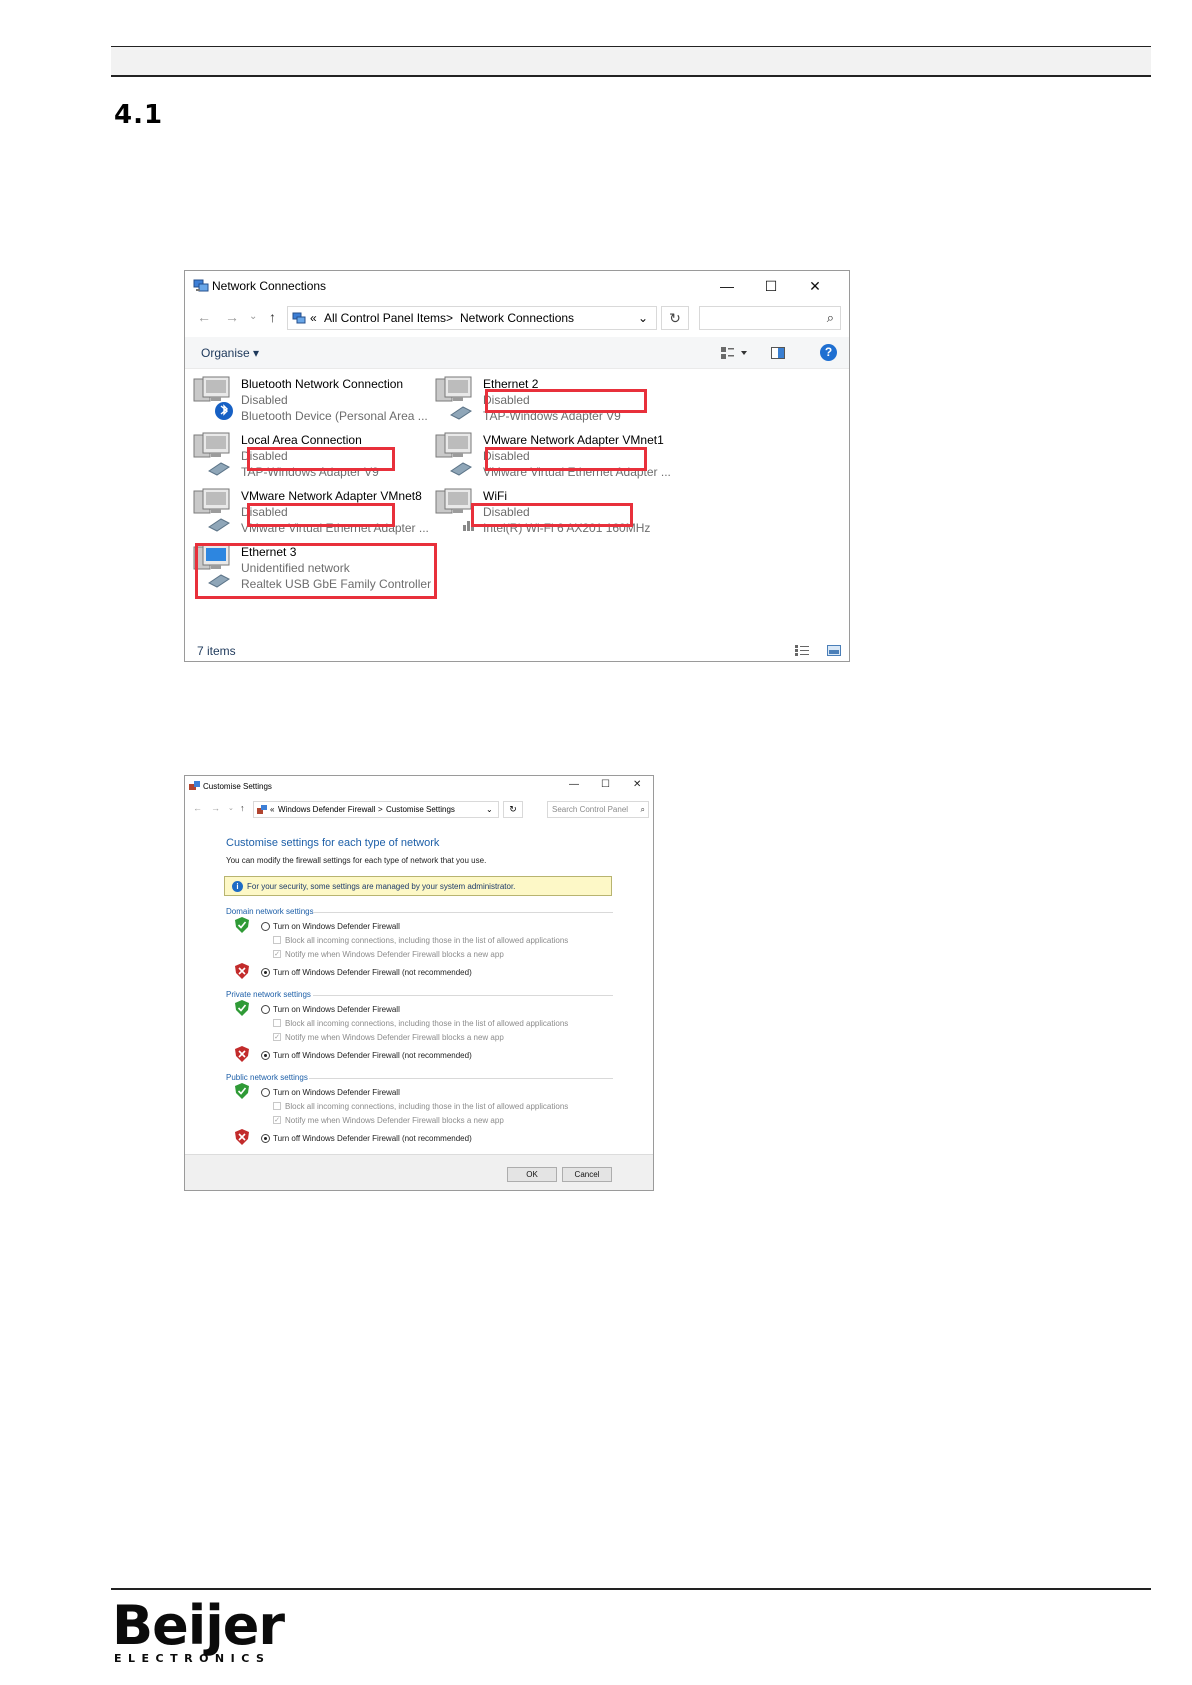  Describe the element at coordinates (301, 440) in the screenshot. I see `connection-name: Local Area Connection` at that location.